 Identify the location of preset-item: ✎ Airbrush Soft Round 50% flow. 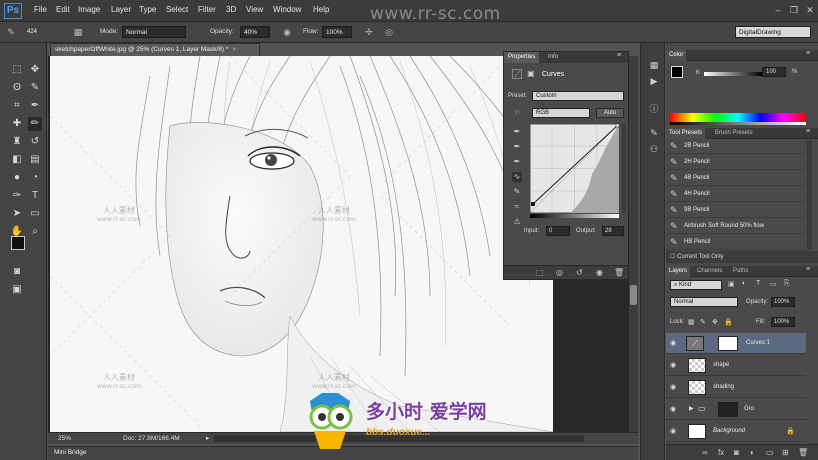
(736, 226).